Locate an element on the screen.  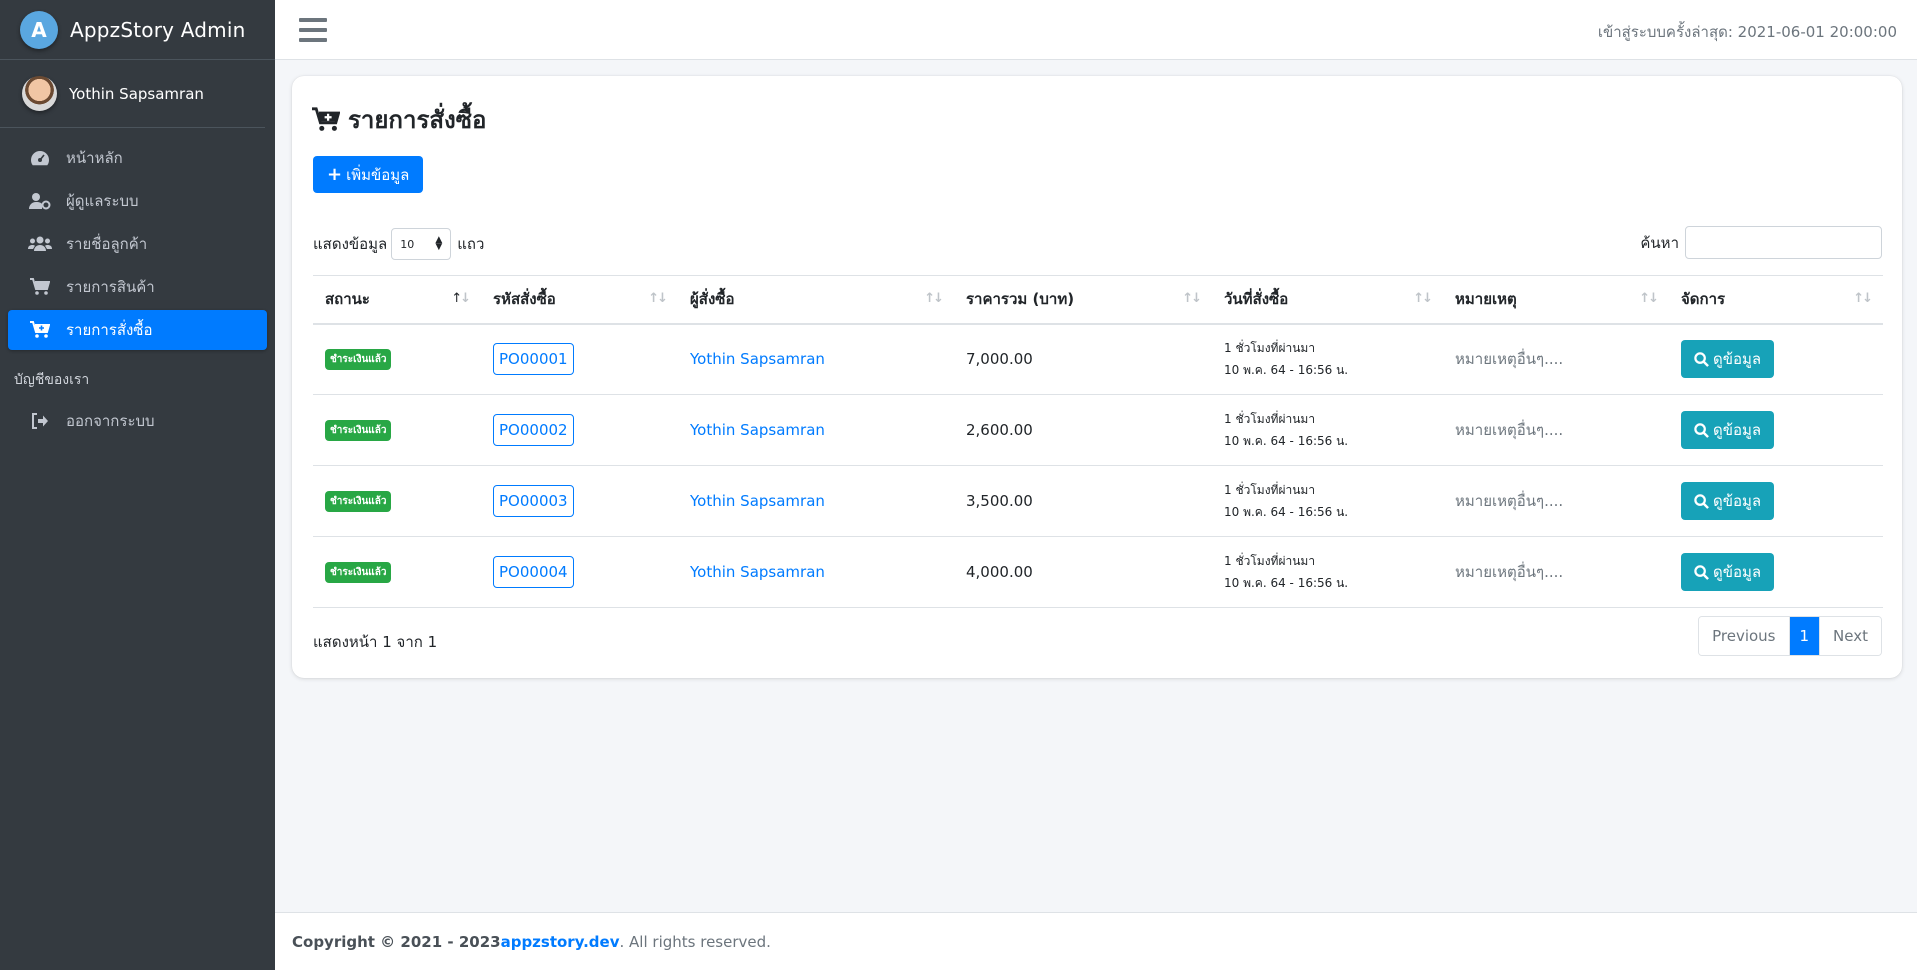
add-order-button-label: เพิ่มข้อมูล is located at coordinates (378, 174).